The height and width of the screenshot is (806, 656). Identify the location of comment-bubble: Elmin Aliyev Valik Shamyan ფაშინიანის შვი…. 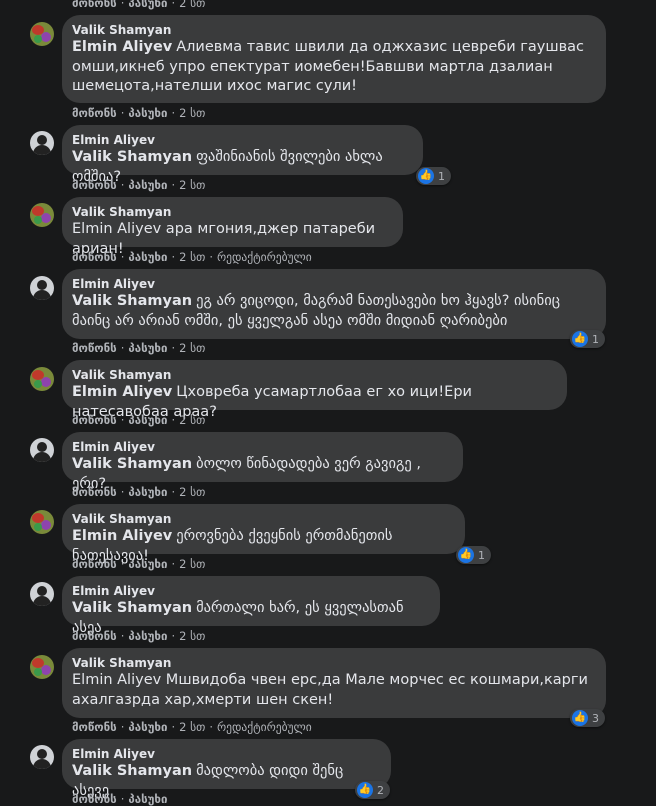
(242, 155).